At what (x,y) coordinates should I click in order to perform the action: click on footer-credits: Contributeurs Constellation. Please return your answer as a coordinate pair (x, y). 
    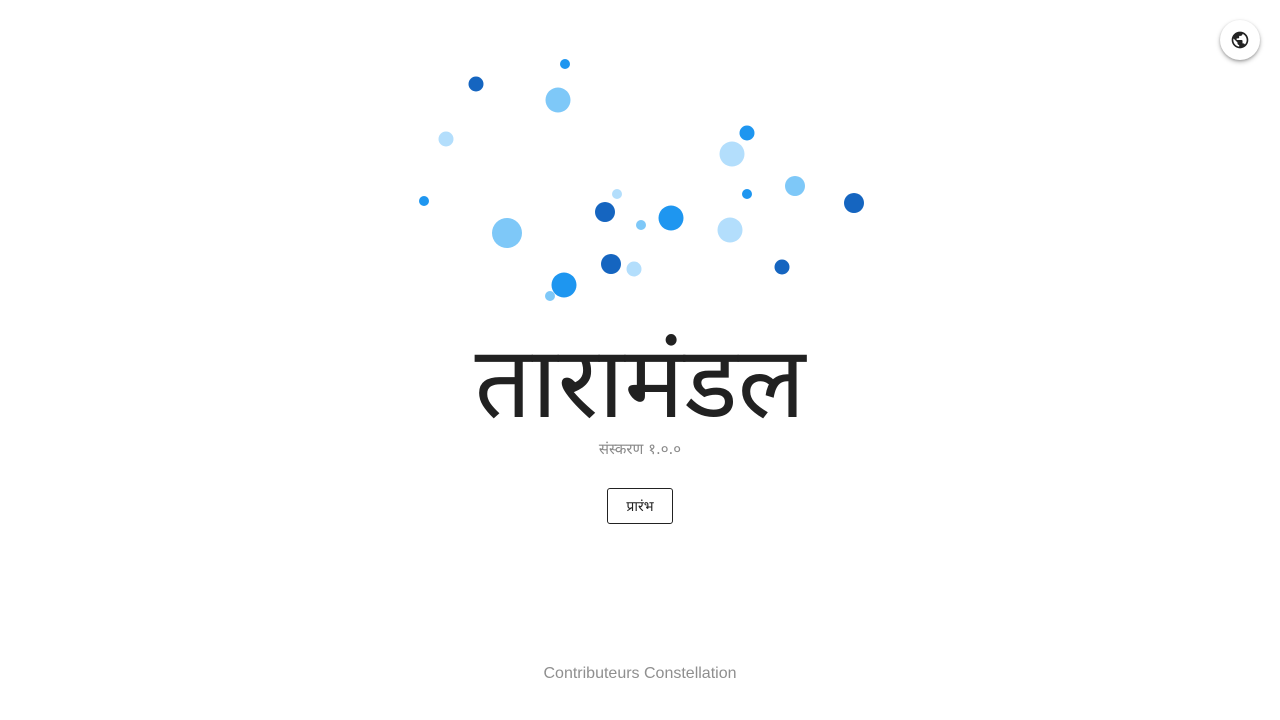
    Looking at the image, I should click on (640, 673).